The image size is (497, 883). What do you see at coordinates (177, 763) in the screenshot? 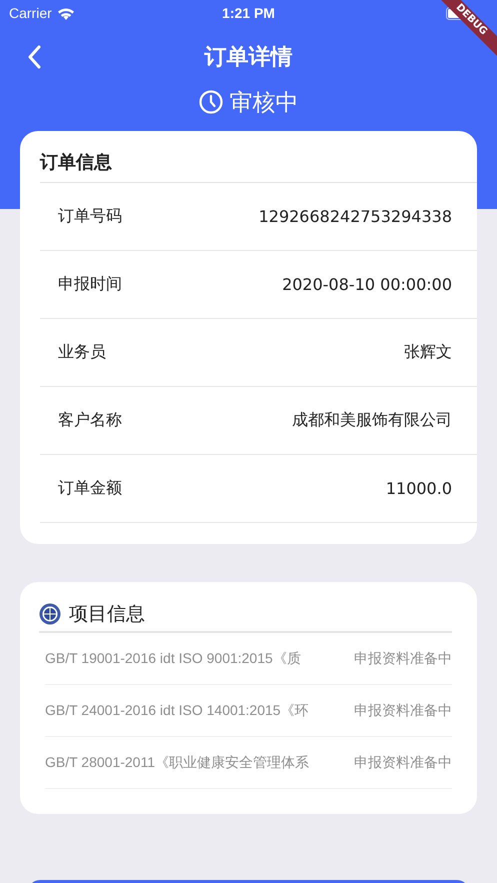
I see `project-name: GB/T 28001-2011《职业健康安全管理体系` at bounding box center [177, 763].